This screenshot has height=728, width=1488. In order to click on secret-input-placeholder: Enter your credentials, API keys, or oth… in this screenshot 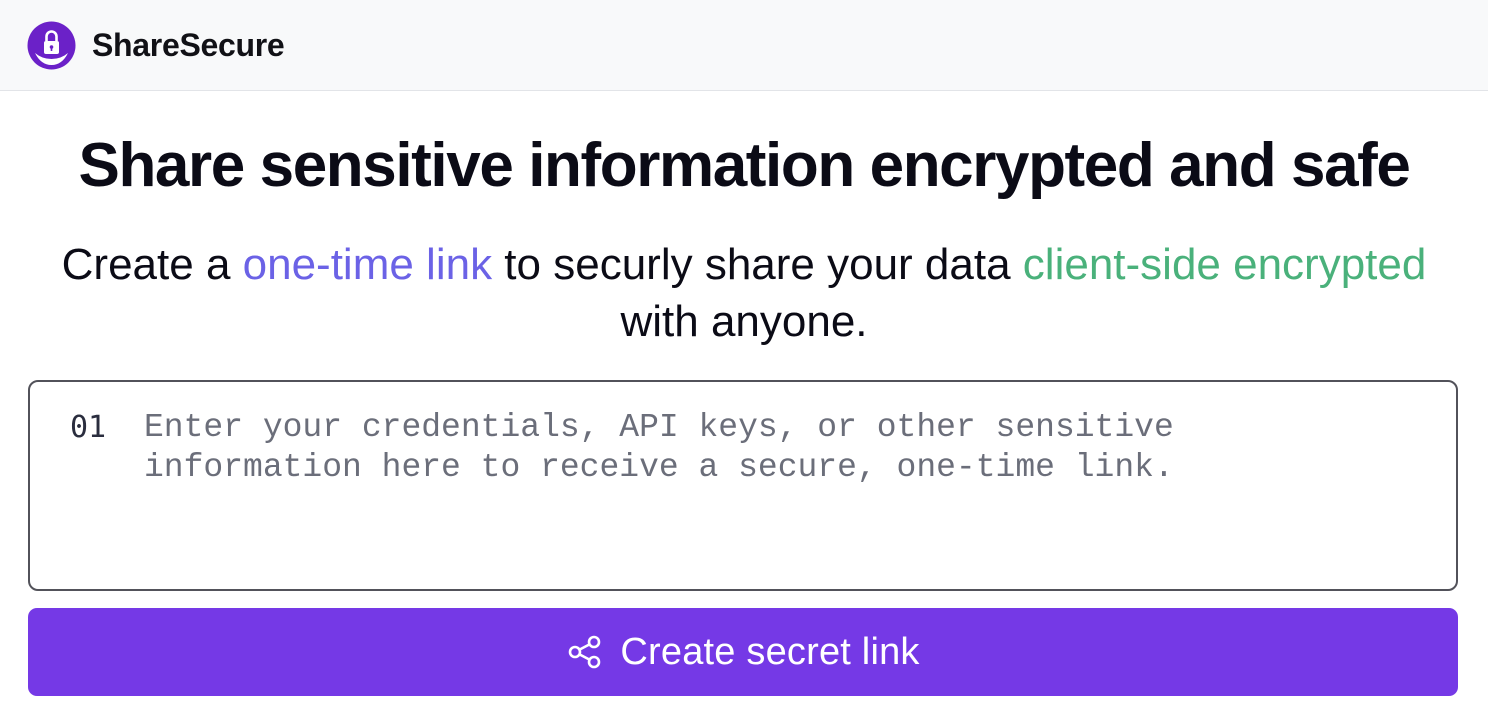, I will do `click(659, 447)`.